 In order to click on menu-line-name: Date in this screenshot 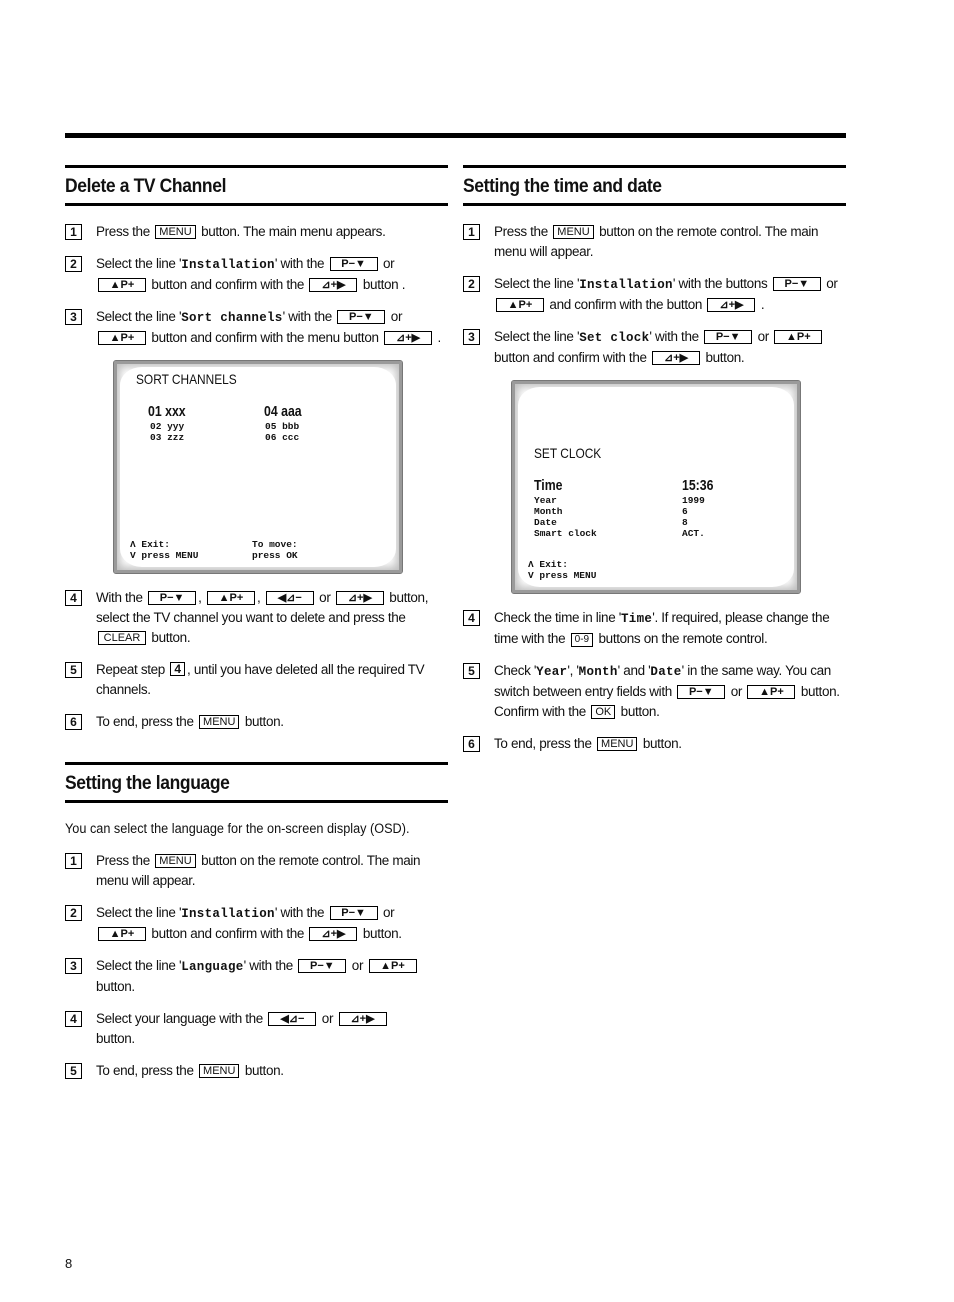, I will do `click(666, 672)`.